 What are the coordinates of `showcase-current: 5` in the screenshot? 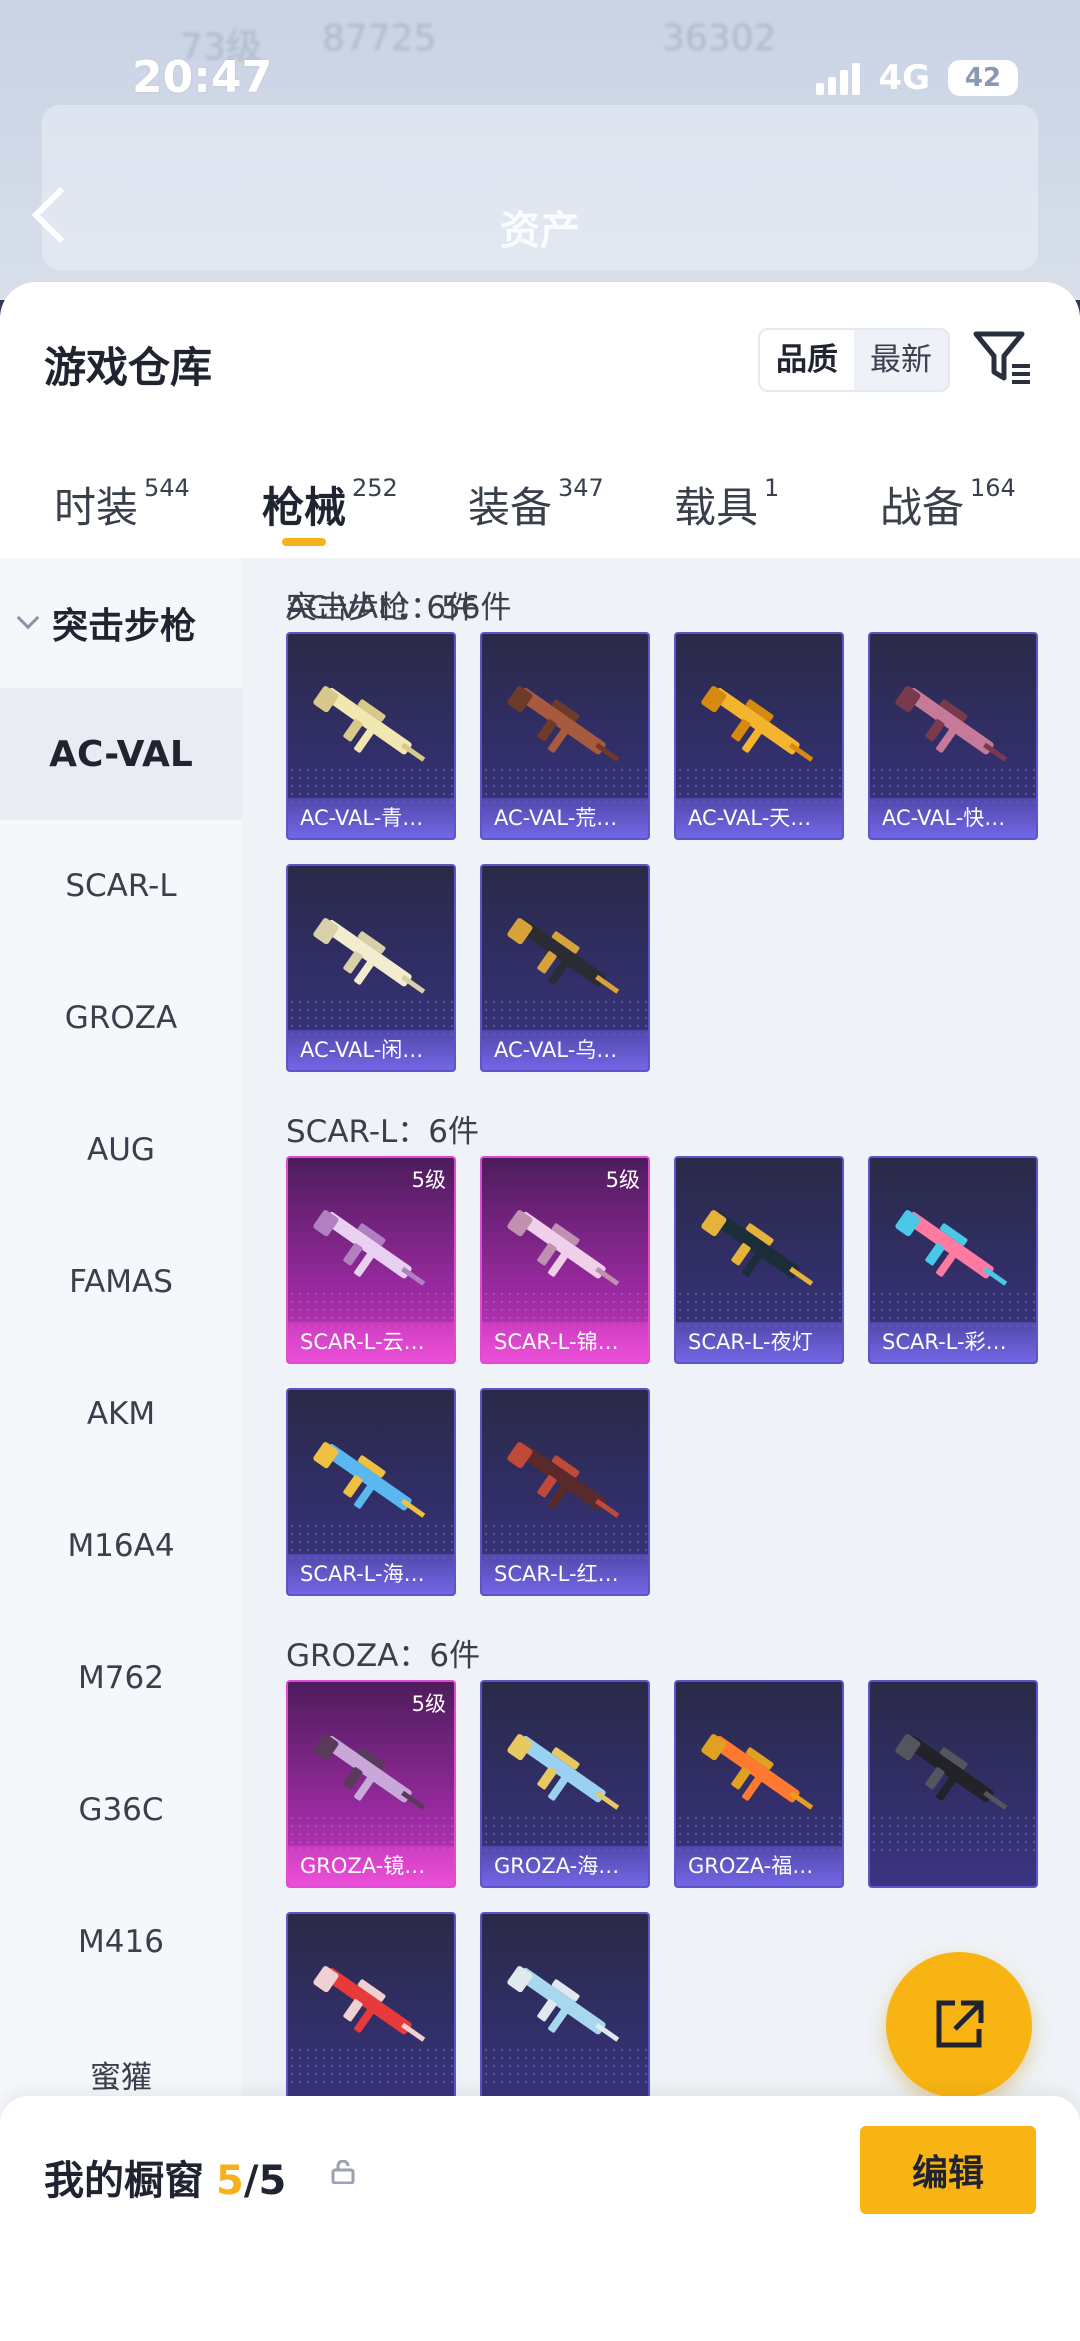 It's located at (230, 2181).